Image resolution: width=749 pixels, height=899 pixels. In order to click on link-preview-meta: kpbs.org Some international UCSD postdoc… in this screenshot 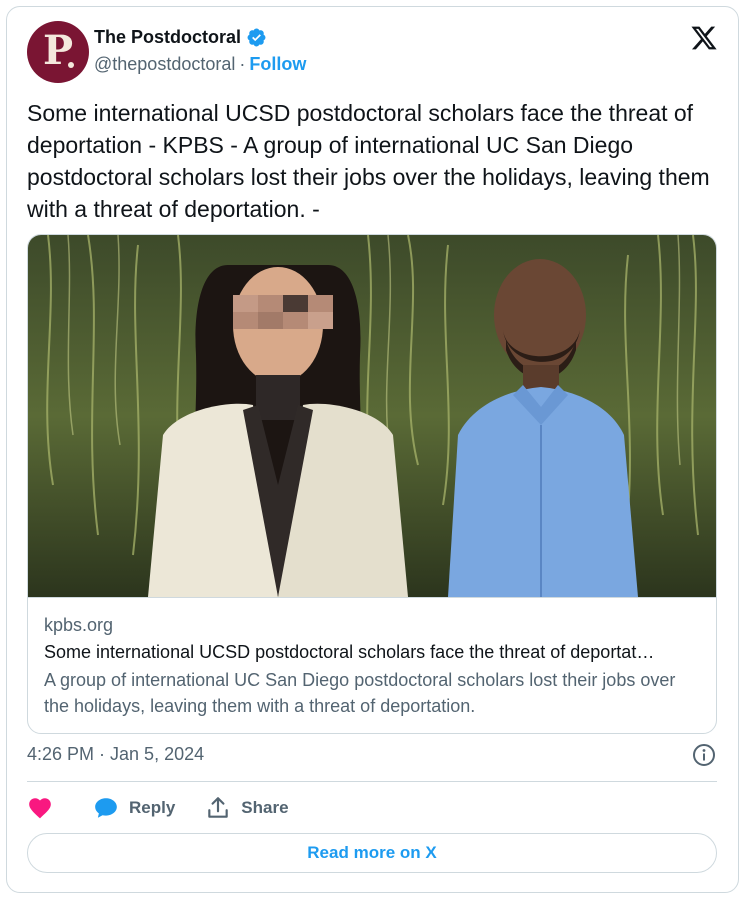, I will do `click(372, 665)`.